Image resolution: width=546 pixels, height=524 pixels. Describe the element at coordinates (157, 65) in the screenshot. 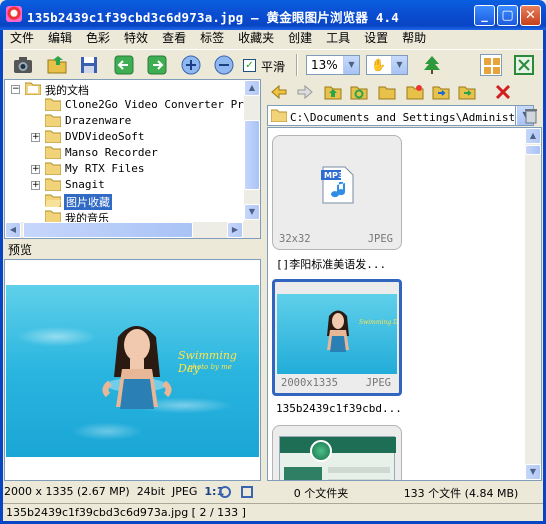

I see `next-icon` at that location.